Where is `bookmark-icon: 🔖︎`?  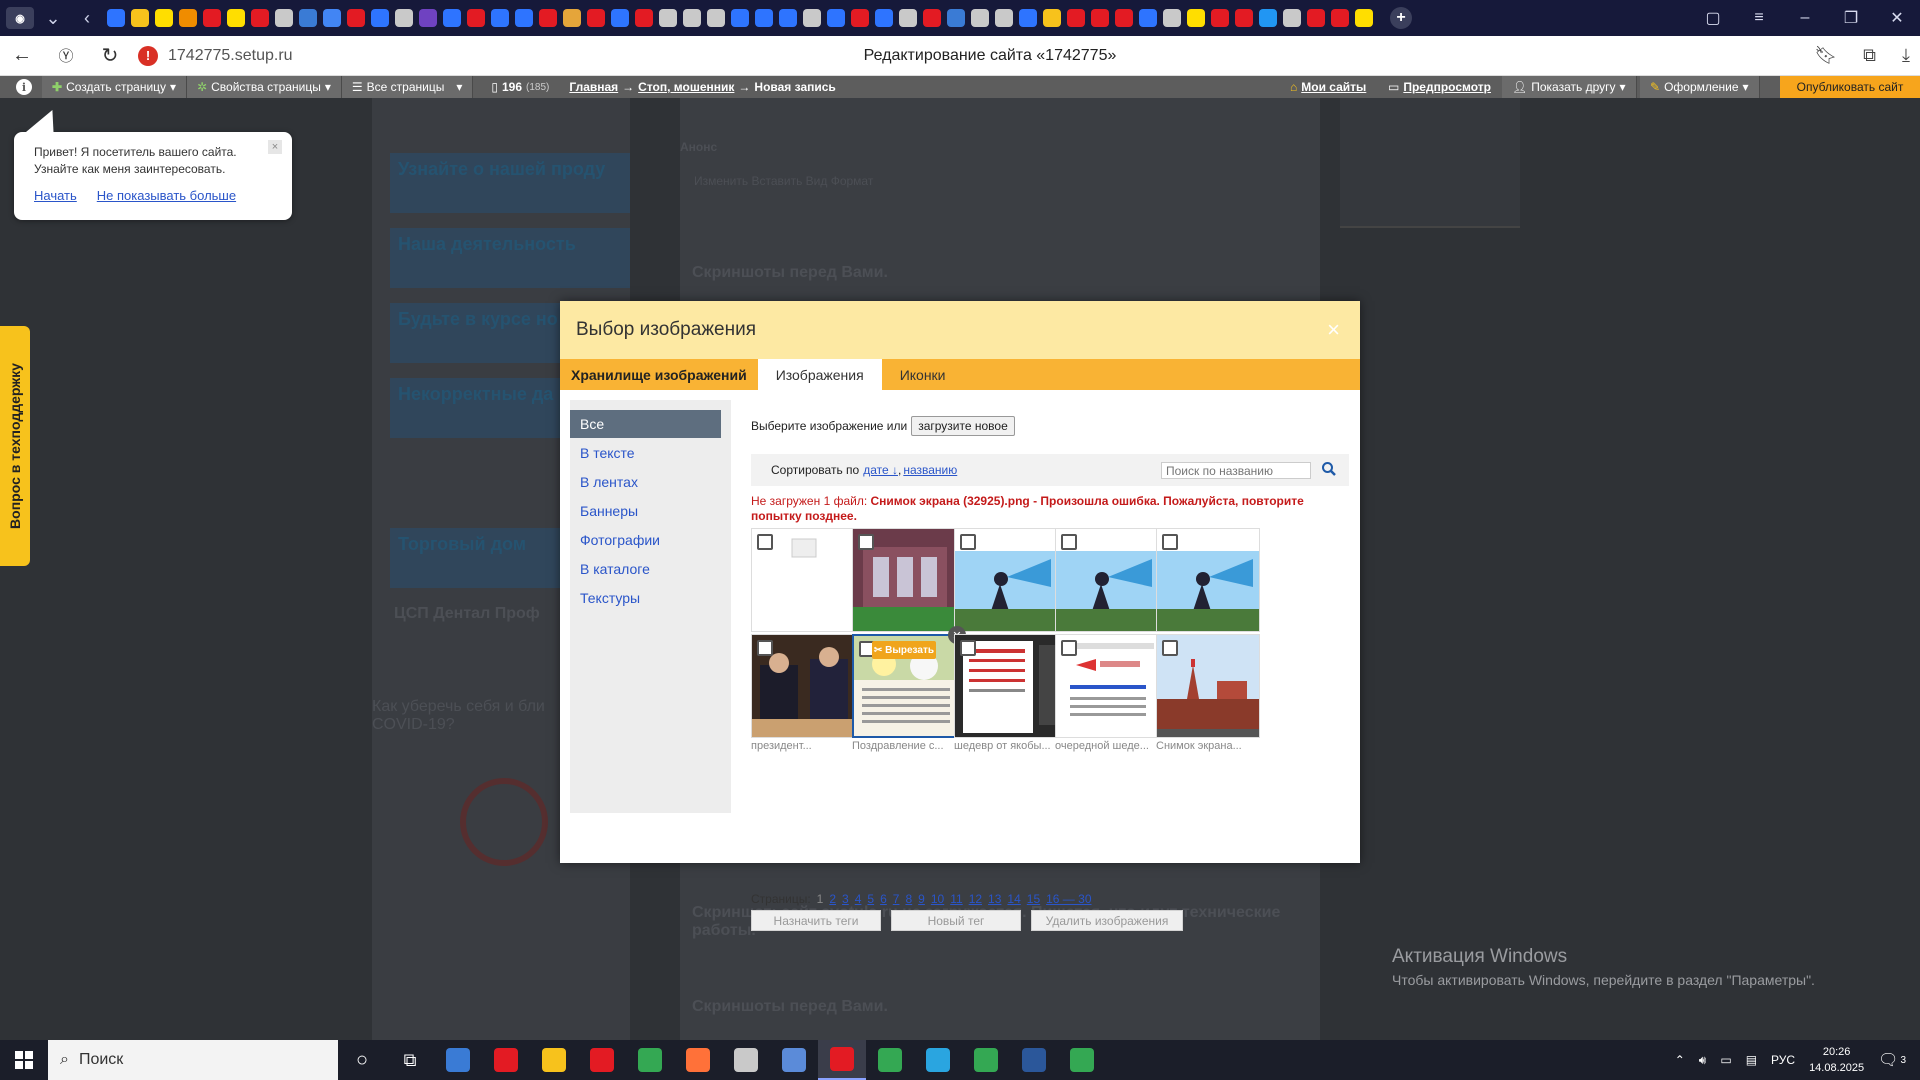
bookmark-icon: 🔖︎ is located at coordinates (1825, 55).